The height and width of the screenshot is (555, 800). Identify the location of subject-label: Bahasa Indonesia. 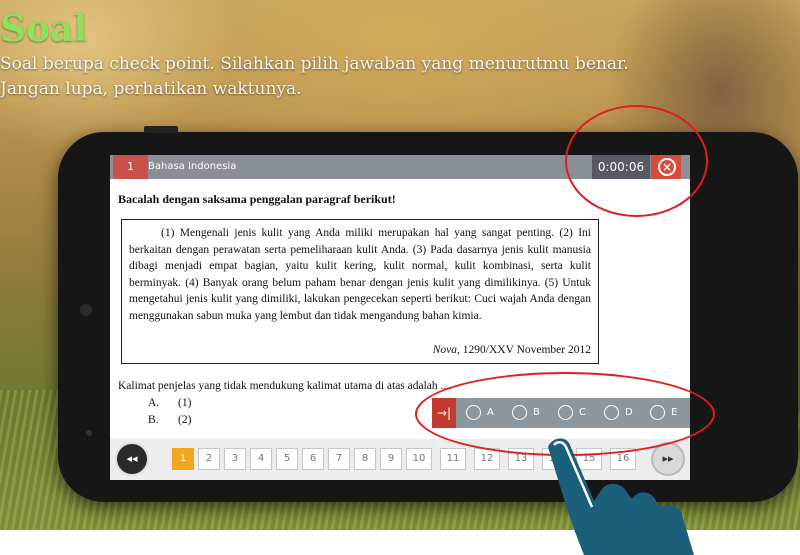
(192, 166).